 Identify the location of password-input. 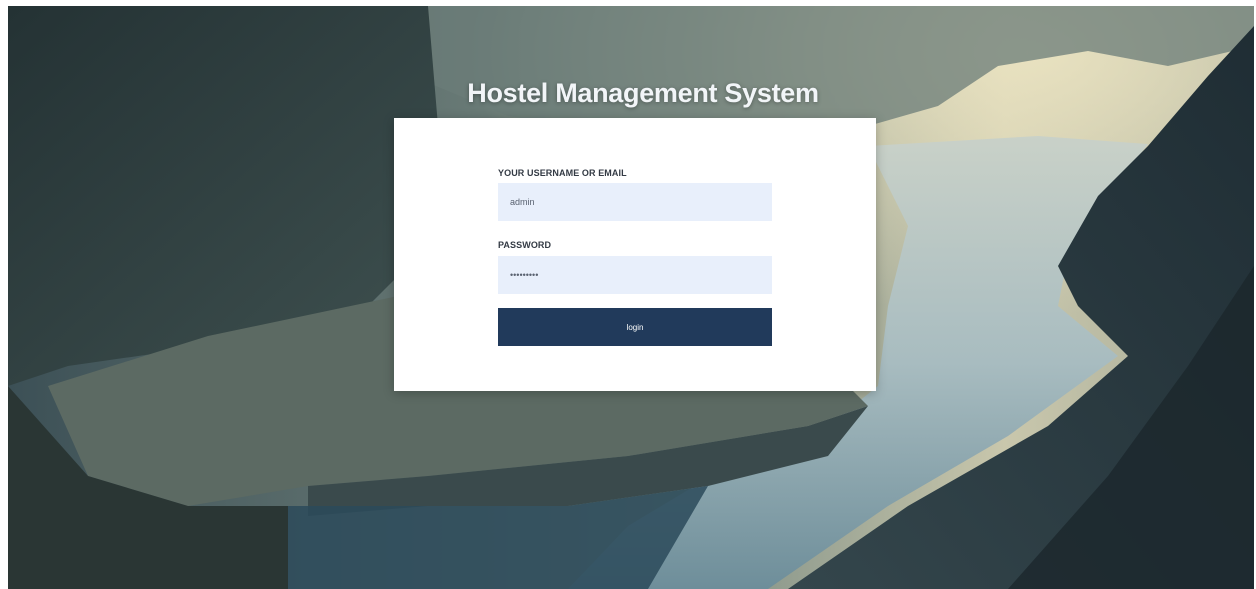
(635, 275).